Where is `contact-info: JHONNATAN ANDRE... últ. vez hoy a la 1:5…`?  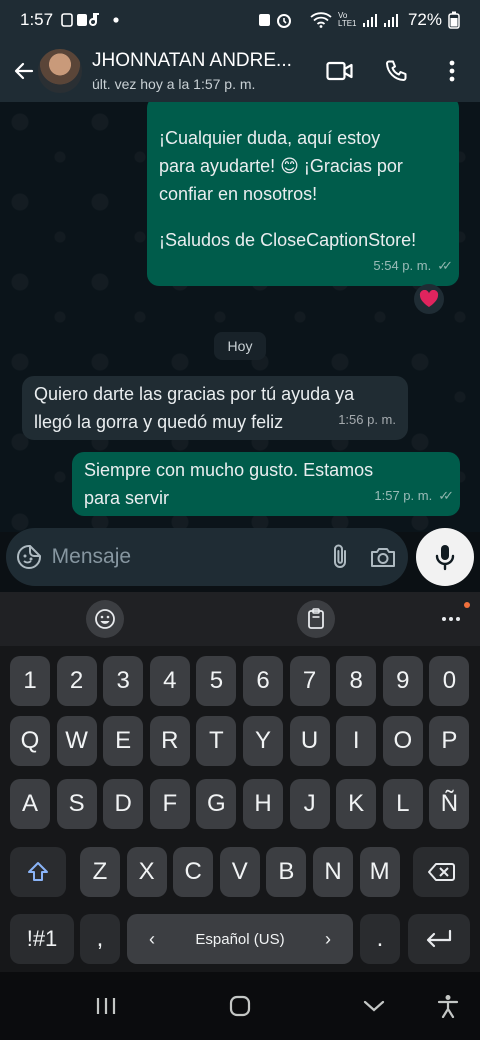 contact-info: JHONNATAN ANDRE... últ. vez hoy a la 1:5… is located at coordinates (202, 71).